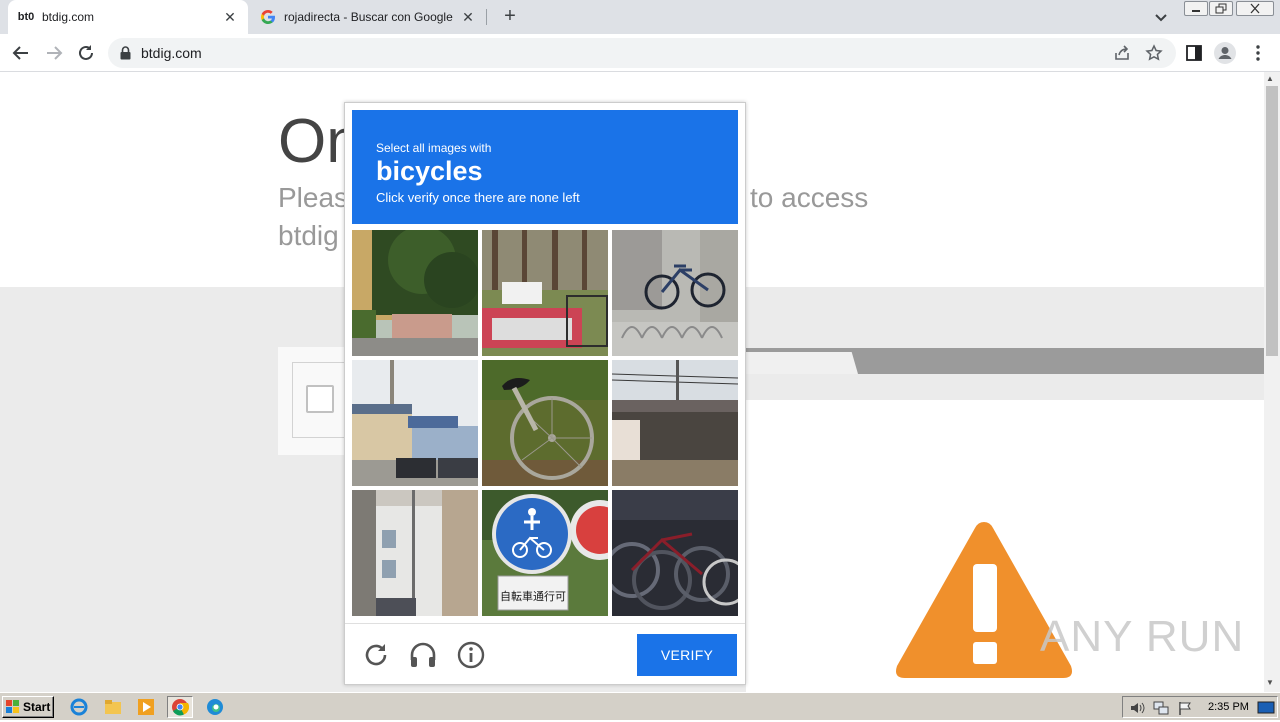  Describe the element at coordinates (68, 17) in the screenshot. I see `tab-title: btdig.com` at that location.